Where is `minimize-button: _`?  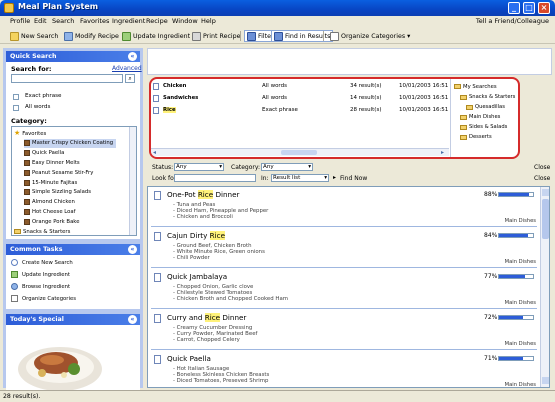
minimize-button: _ is located at coordinates (514, 8).